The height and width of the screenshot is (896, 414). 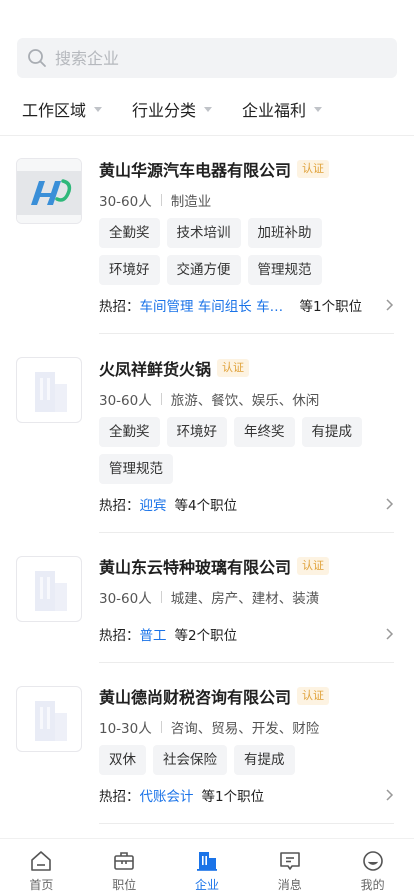 I want to click on company-industry: 城建、房产、建材、装潢, so click(x=245, y=599).